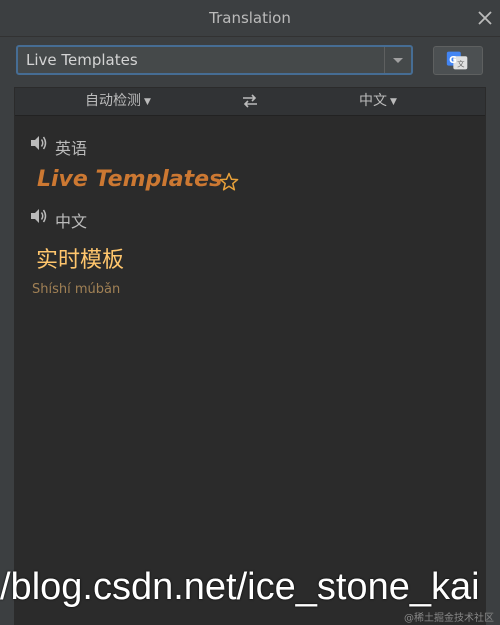  What do you see at coordinates (229, 182) in the screenshot?
I see `star-icon` at bounding box center [229, 182].